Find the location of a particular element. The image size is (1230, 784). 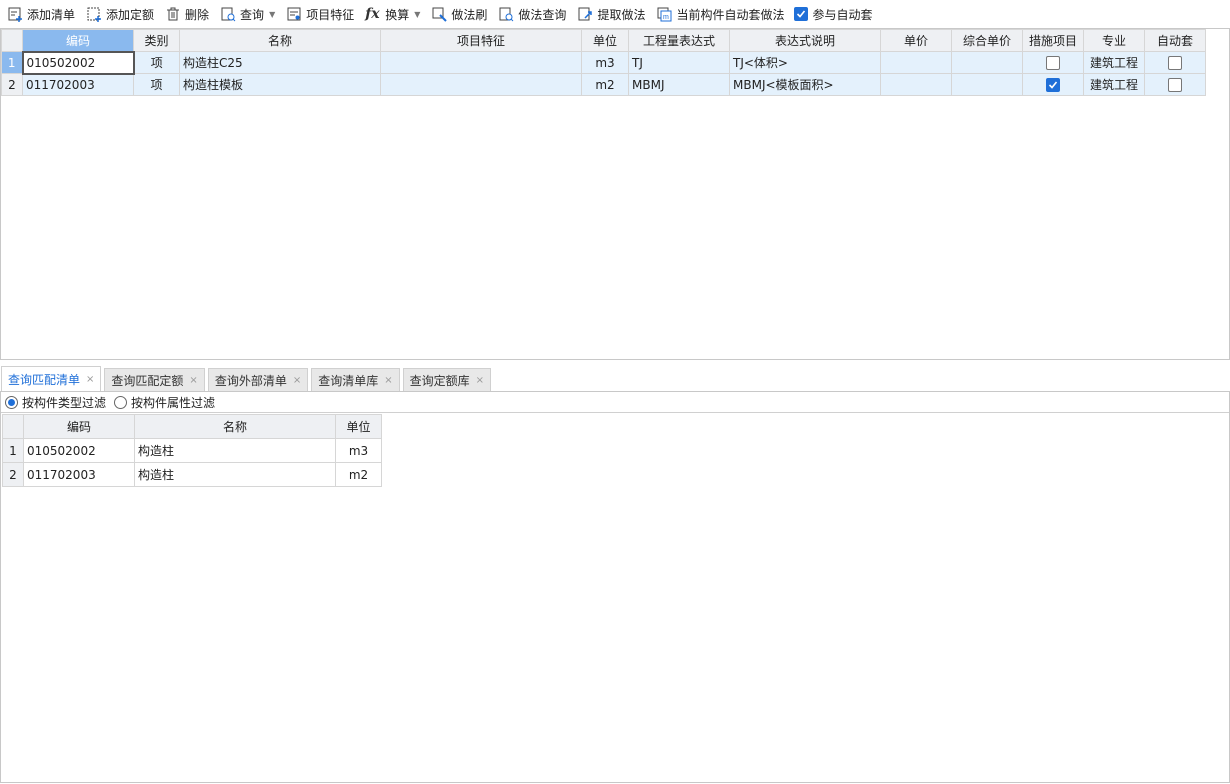

tab-list-library: 查询清单库 × is located at coordinates (355, 380).